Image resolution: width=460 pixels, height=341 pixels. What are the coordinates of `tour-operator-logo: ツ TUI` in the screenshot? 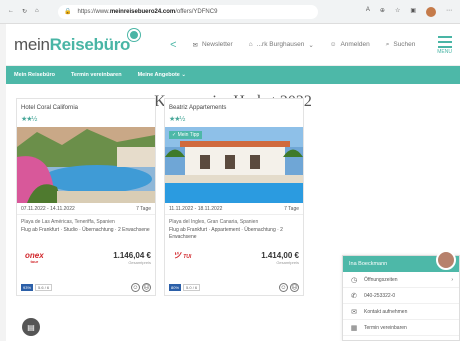 It's located at (182, 256).